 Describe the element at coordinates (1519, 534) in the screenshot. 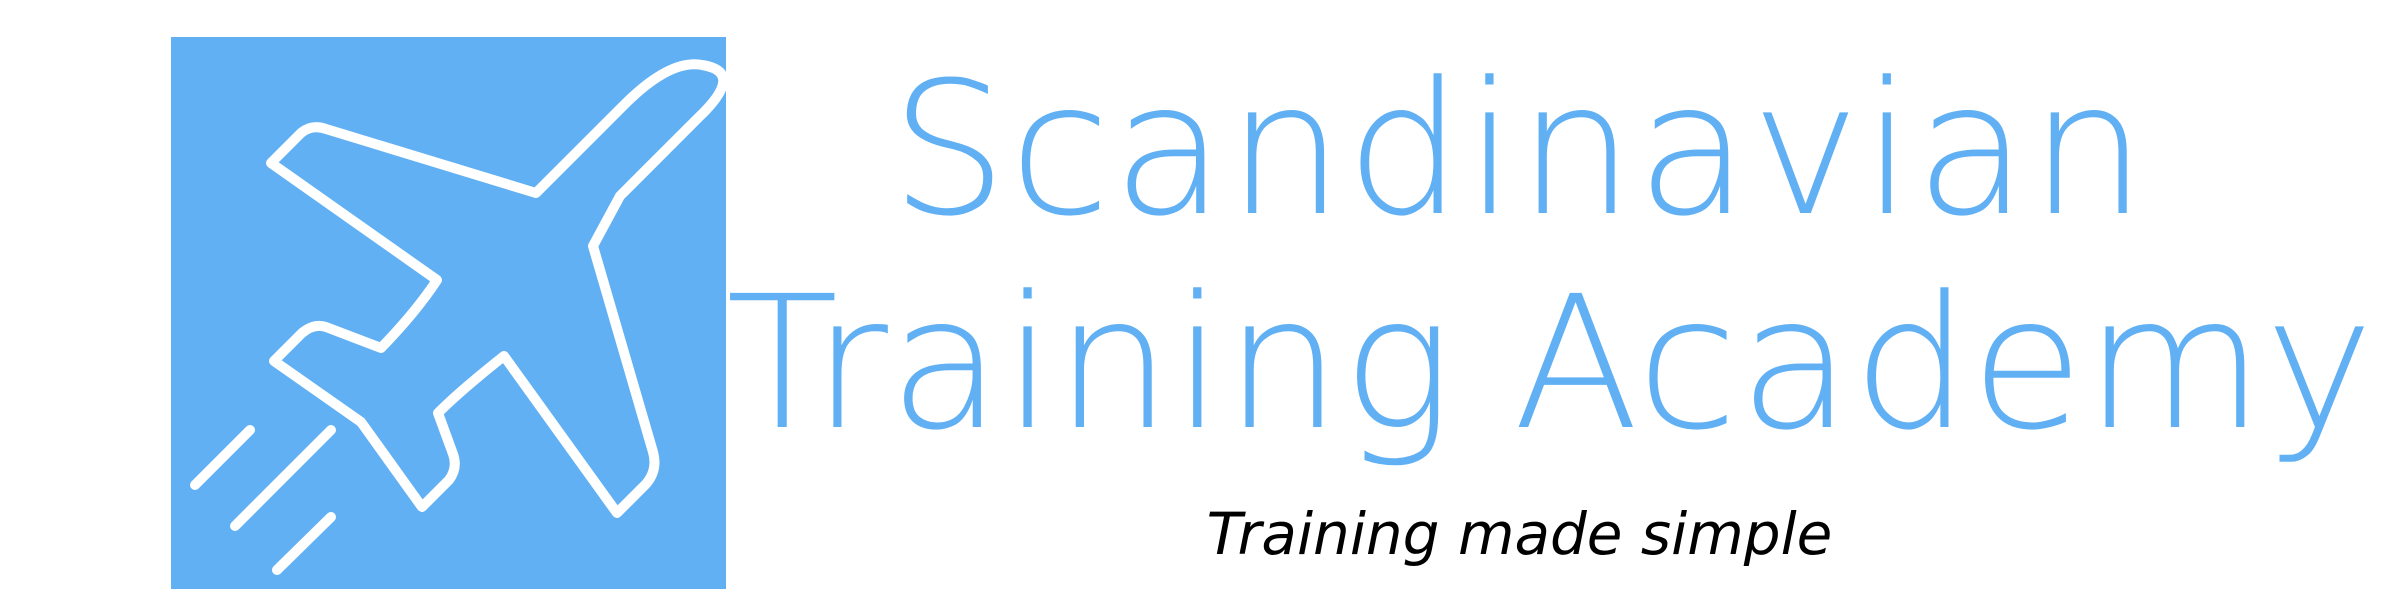

I see `tagline: Training made simple` at that location.